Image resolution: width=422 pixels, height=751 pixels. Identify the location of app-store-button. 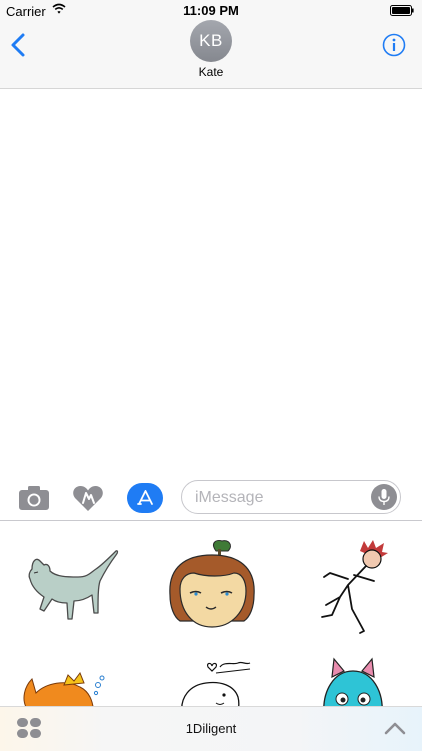
(145, 498).